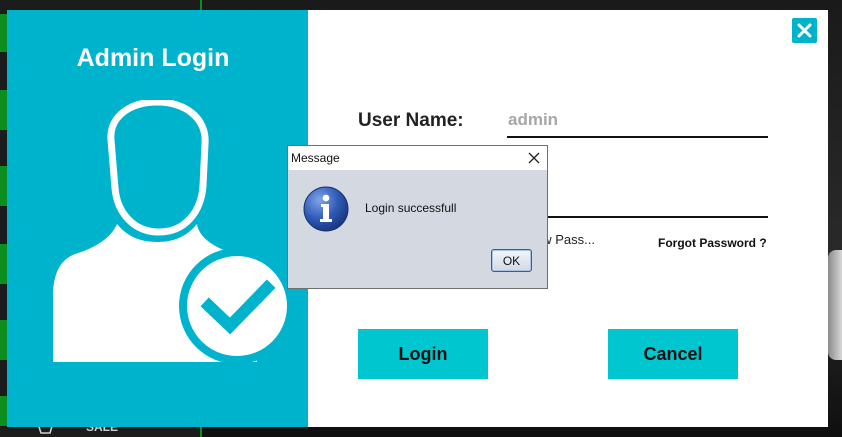  I want to click on login-title: Admin Login, so click(153, 58).